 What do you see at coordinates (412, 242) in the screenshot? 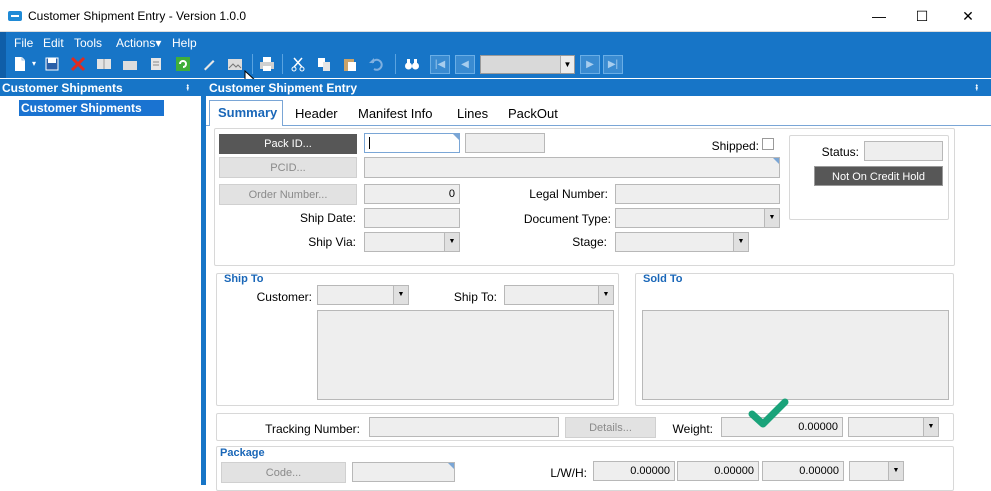
I see `ship-via-combo: ▼` at bounding box center [412, 242].